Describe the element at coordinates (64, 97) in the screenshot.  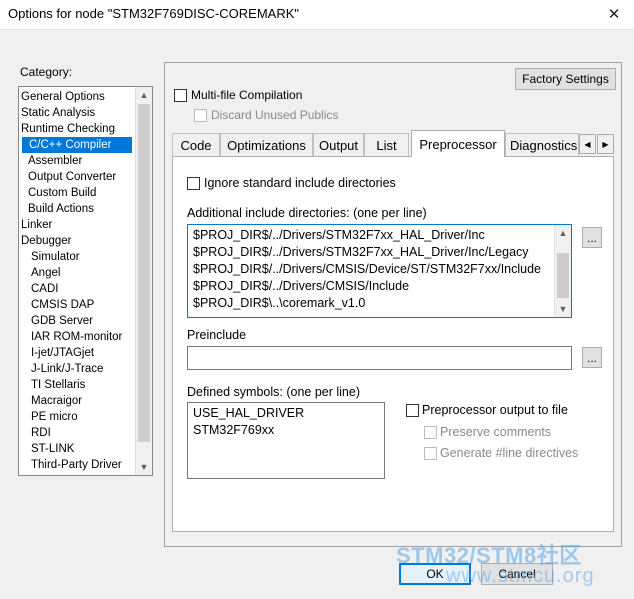
I see `category-item: General Options` at that location.